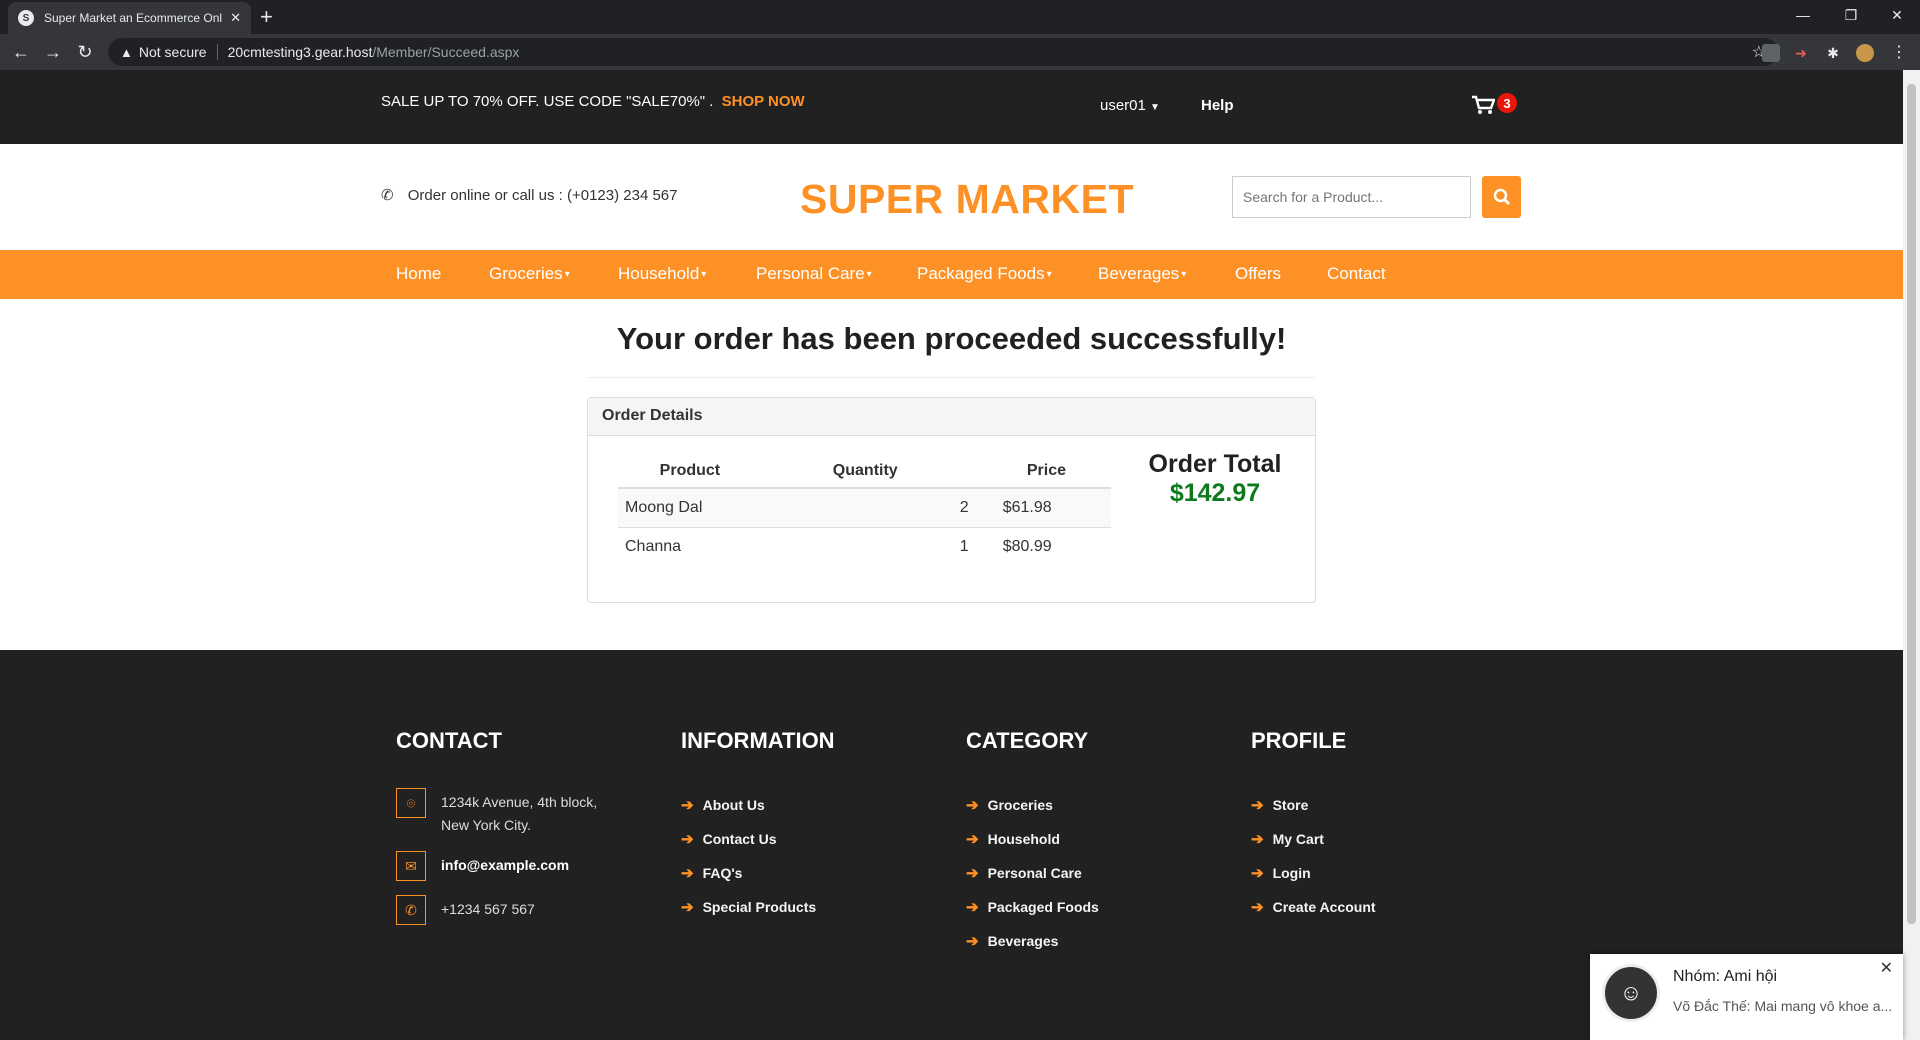  What do you see at coordinates (26, 18) in the screenshot?
I see `site-favicon-icon: S` at bounding box center [26, 18].